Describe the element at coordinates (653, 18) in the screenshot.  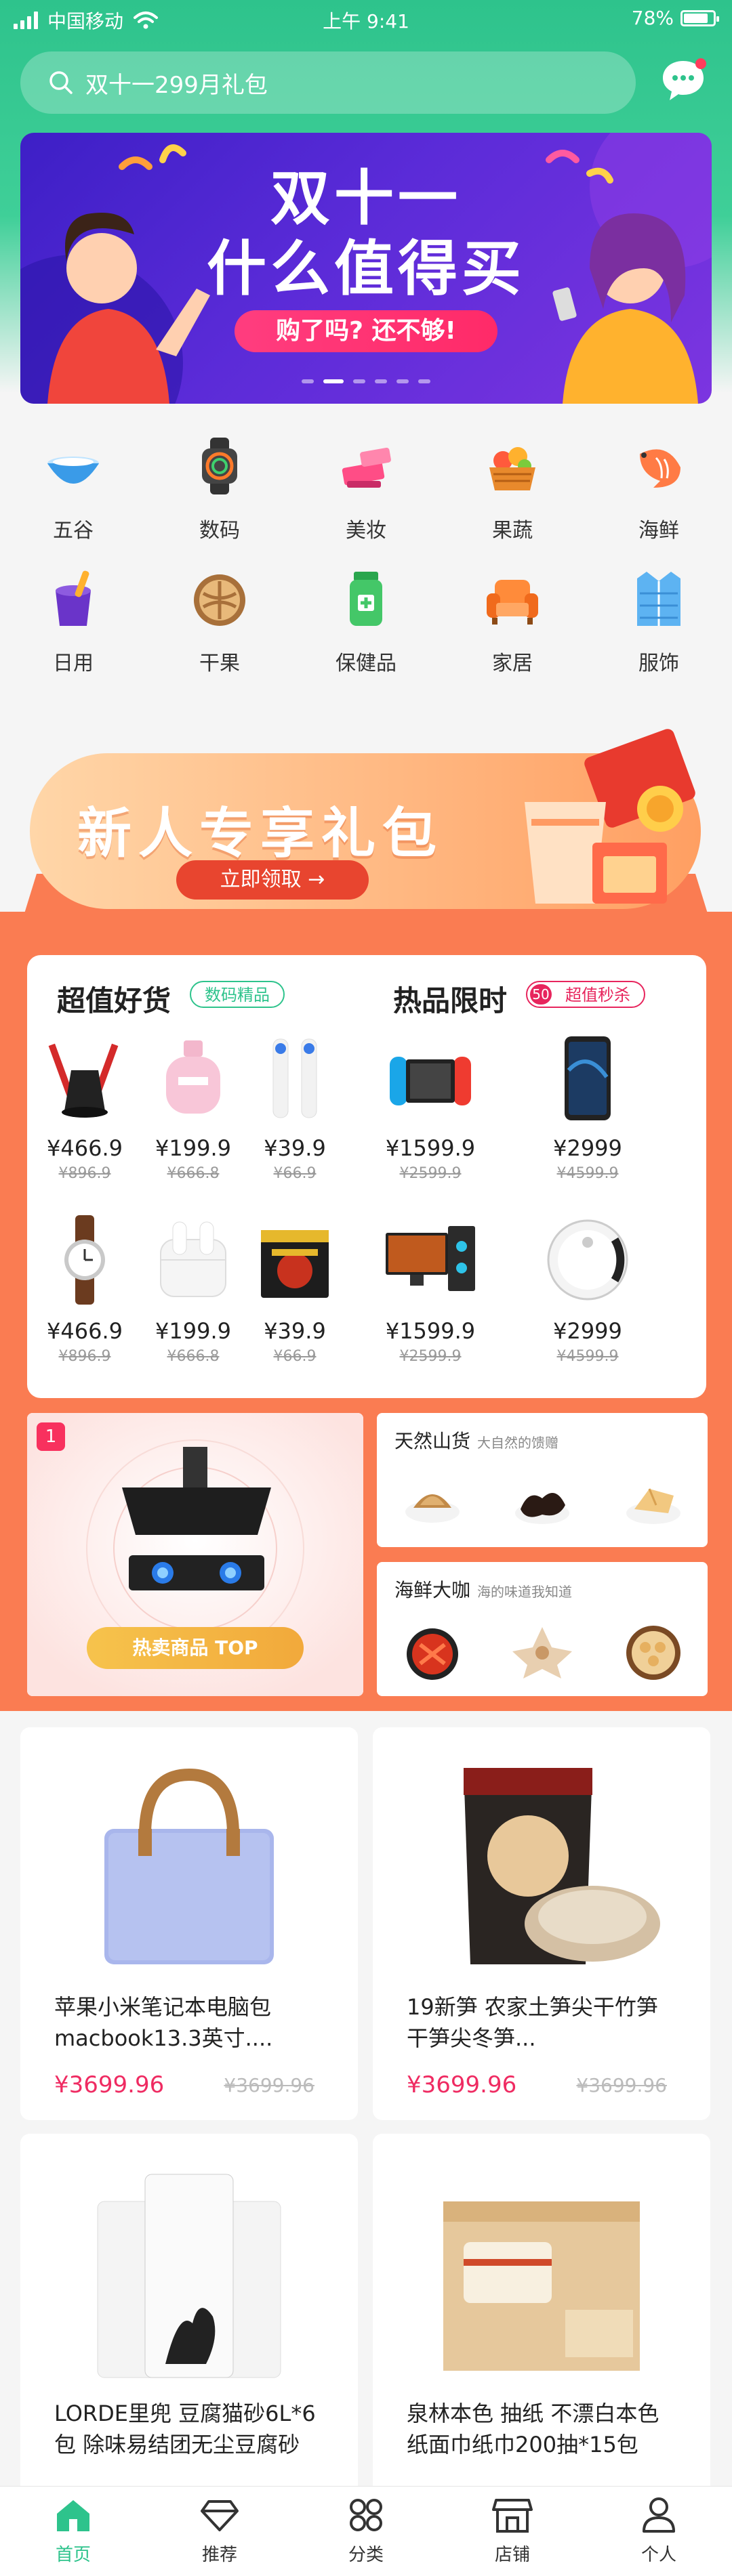
I see `battery-percent: 78%` at that location.